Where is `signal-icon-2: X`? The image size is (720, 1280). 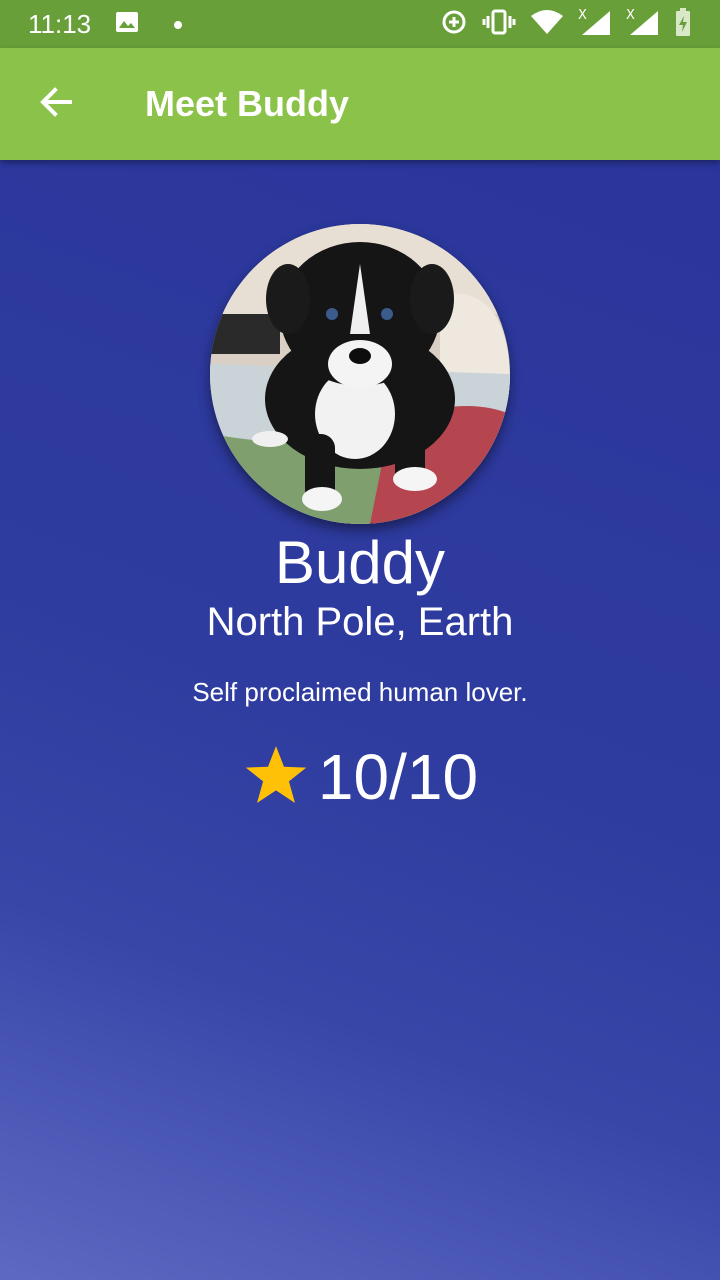 signal-icon-2: X is located at coordinates (643, 24).